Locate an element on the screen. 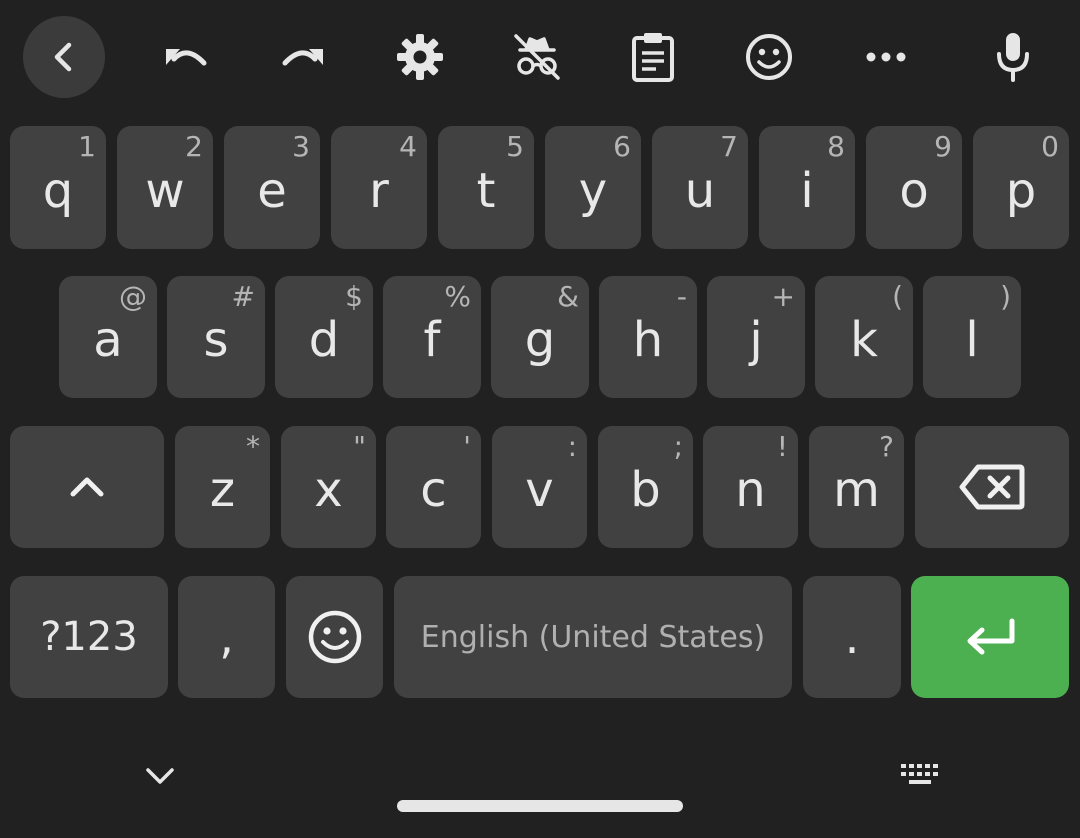 The height and width of the screenshot is (838, 1080). key-n: ! n is located at coordinates (750, 487).